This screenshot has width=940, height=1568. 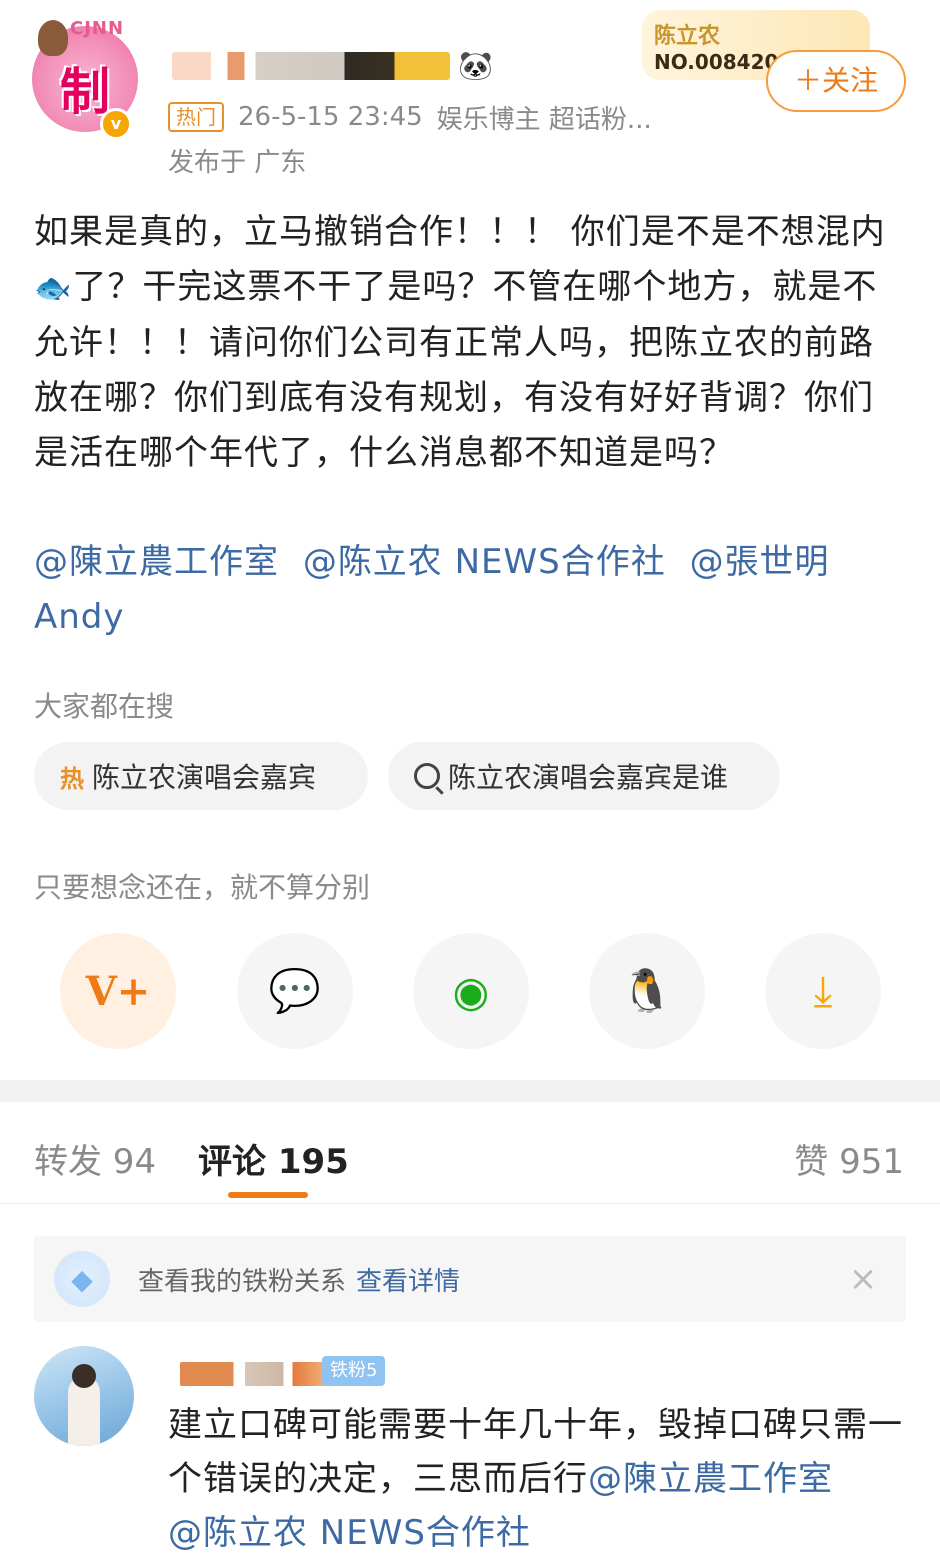 I want to click on hot-search-icon: 热, so click(x=72, y=778).